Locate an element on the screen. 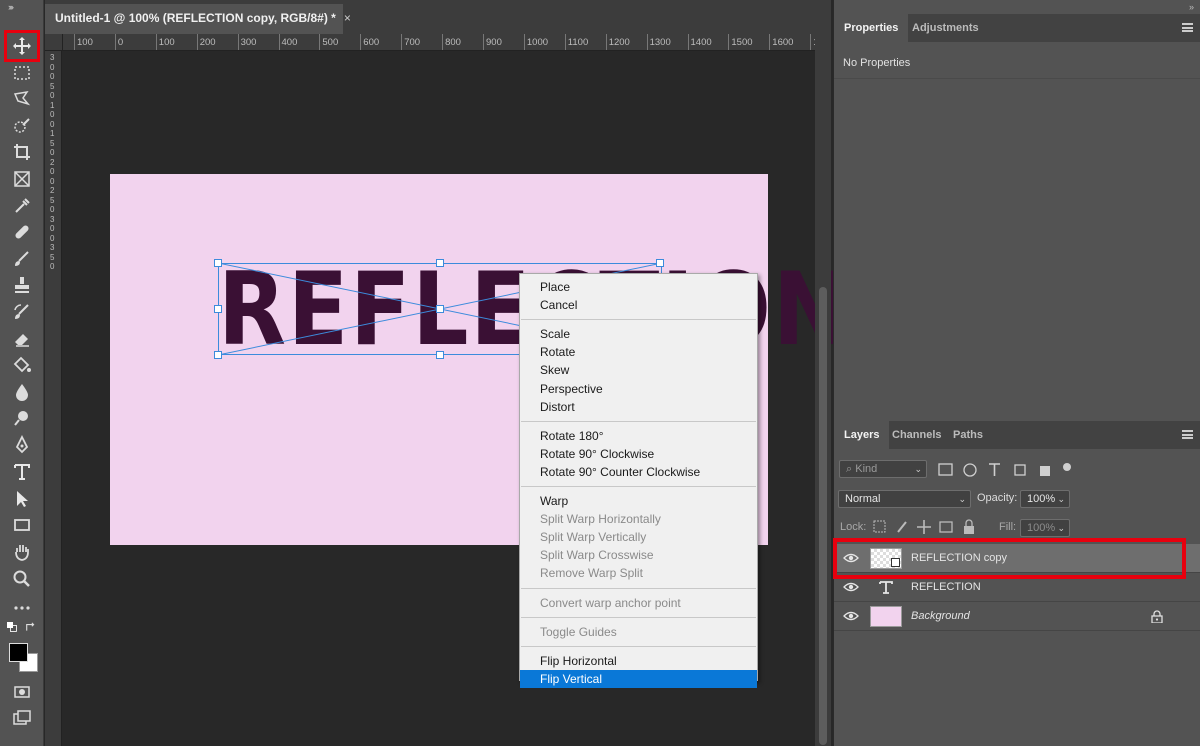  menu-item-split-warp-vertically: Split Warp Vertically is located at coordinates (638, 537).